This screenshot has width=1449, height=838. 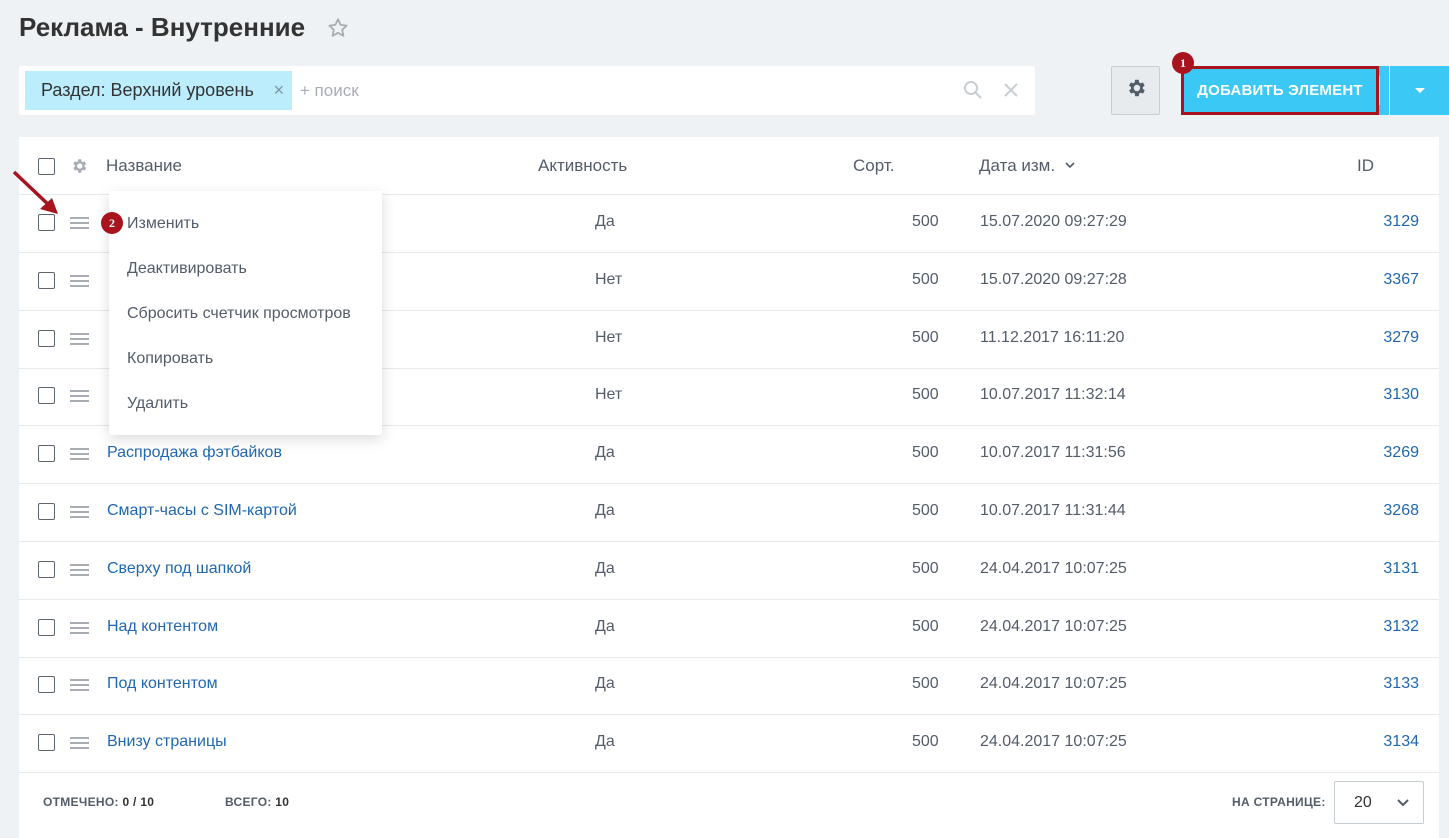 What do you see at coordinates (144, 166) in the screenshot?
I see `header-name: Название` at bounding box center [144, 166].